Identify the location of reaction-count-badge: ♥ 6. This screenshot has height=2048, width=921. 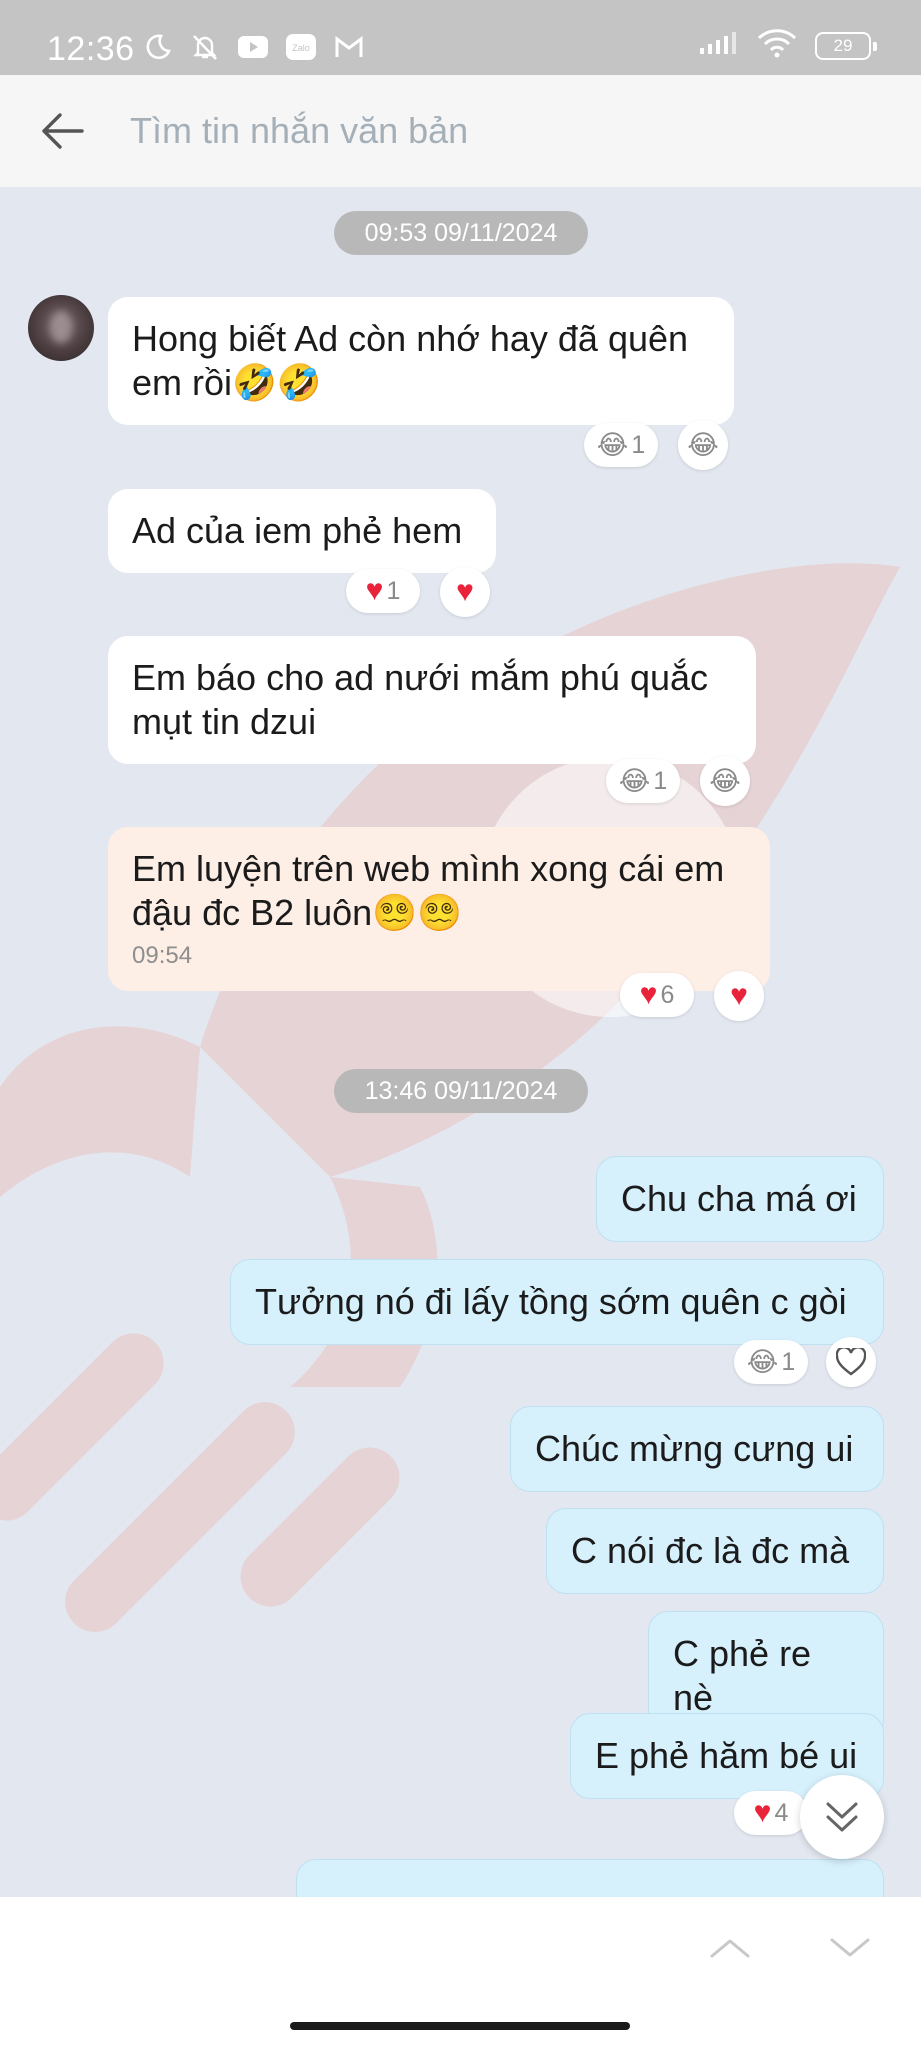
(657, 995).